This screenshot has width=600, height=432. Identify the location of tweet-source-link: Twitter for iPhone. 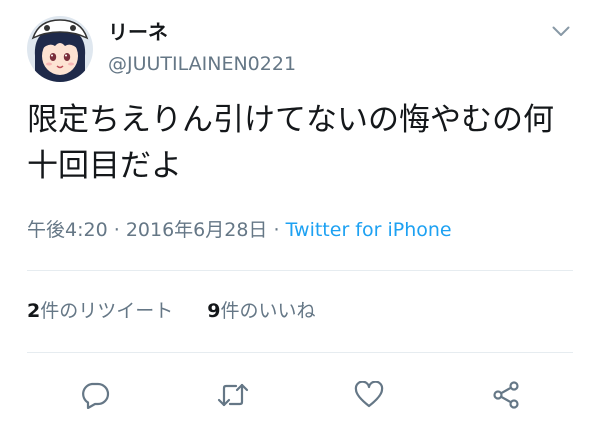
(369, 230).